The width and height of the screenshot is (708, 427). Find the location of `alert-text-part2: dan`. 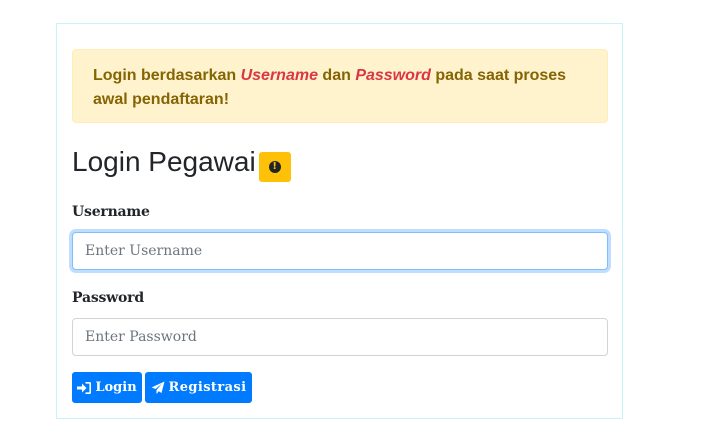

alert-text-part2: dan is located at coordinates (336, 75).